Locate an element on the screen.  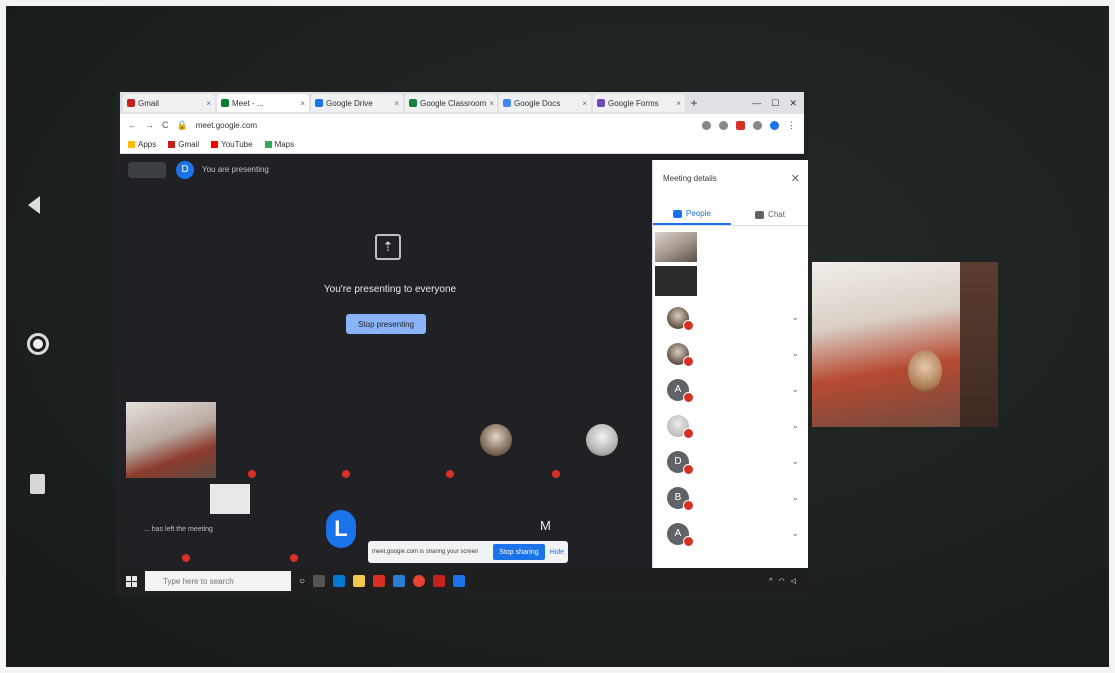
chrome-icon is located at coordinates (419, 581).